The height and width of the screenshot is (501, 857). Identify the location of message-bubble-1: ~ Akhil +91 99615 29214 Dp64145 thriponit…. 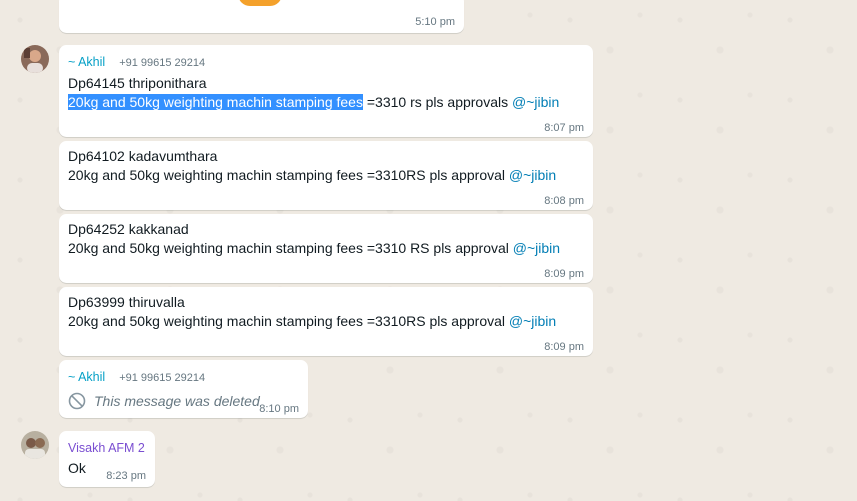
(326, 91).